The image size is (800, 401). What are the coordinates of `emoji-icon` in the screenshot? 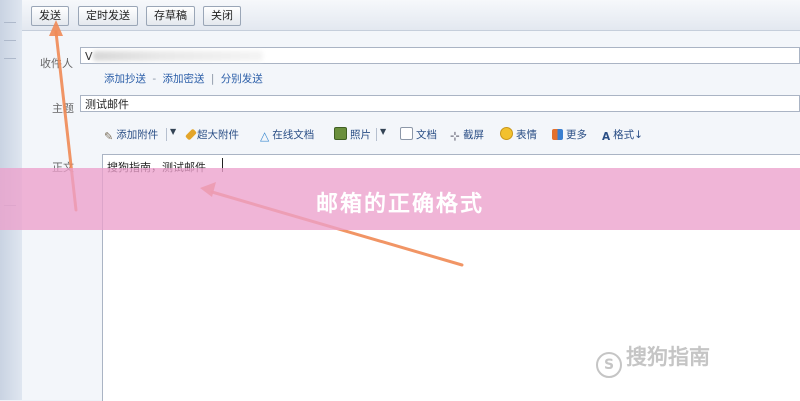 It's located at (506, 133).